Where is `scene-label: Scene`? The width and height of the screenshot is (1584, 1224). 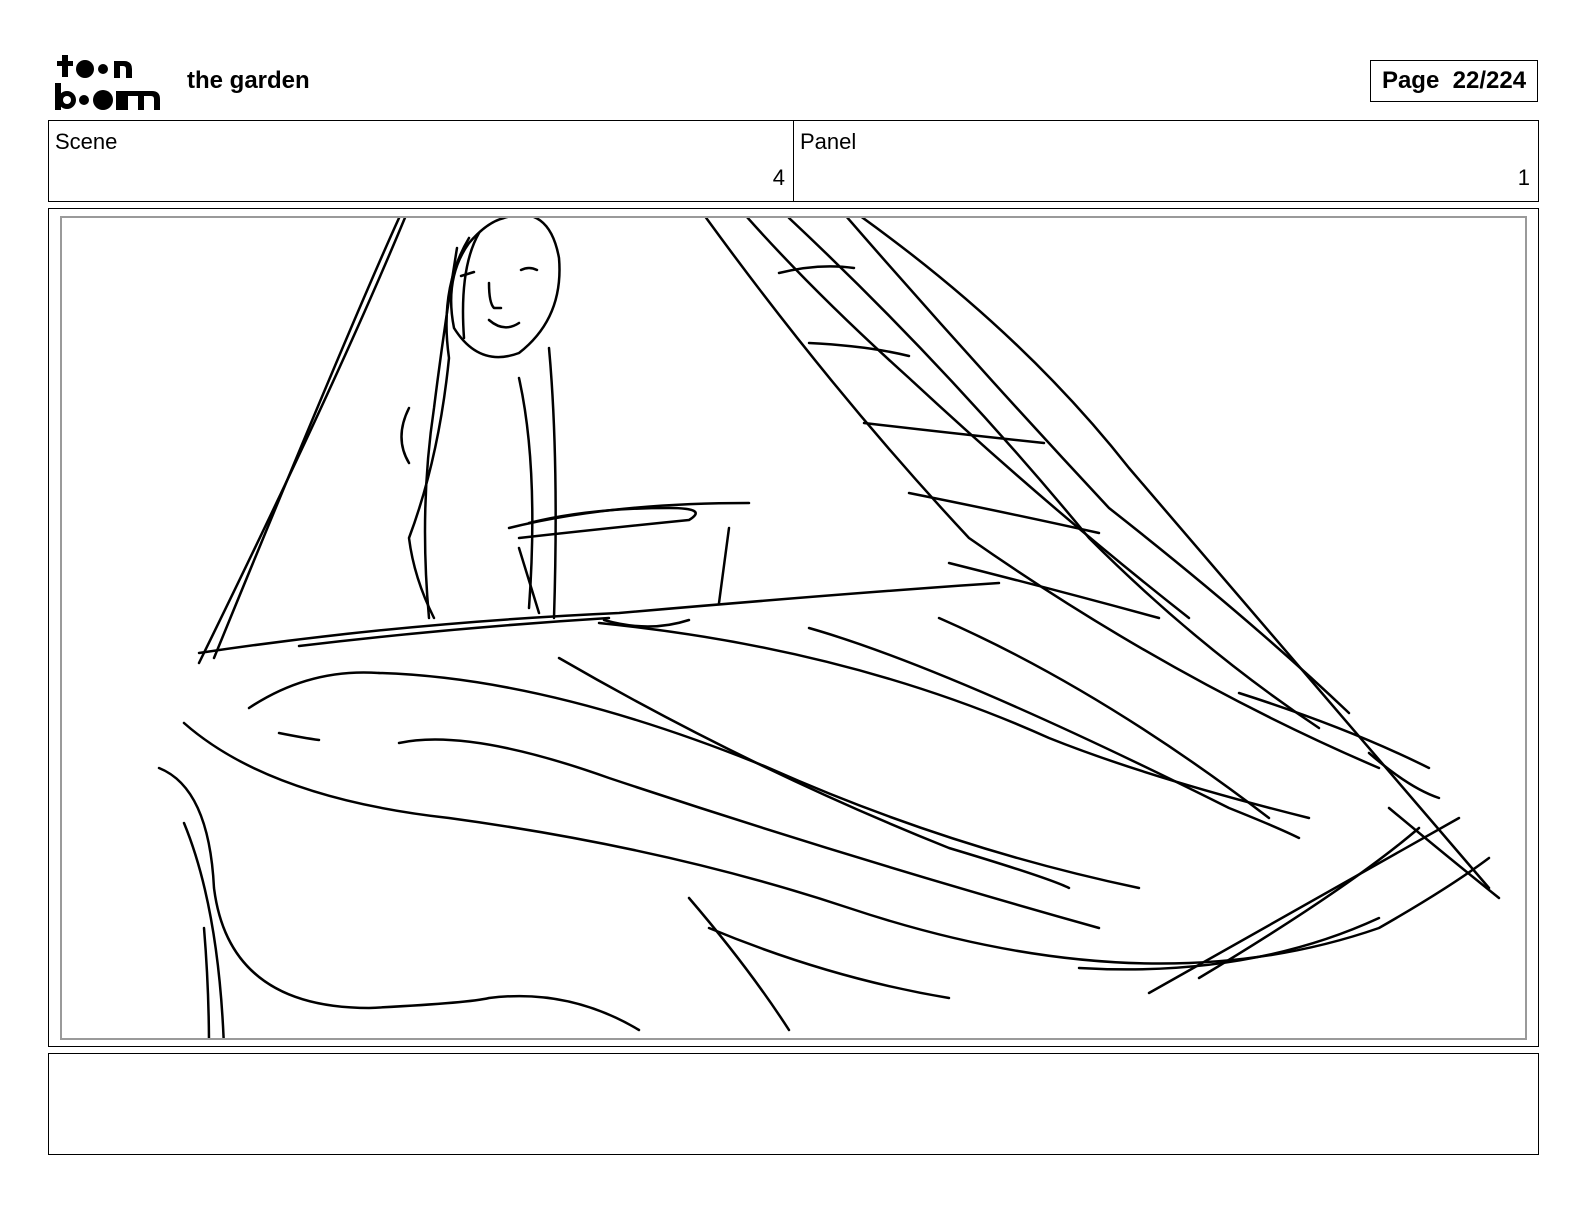 scene-label: Scene is located at coordinates (86, 141).